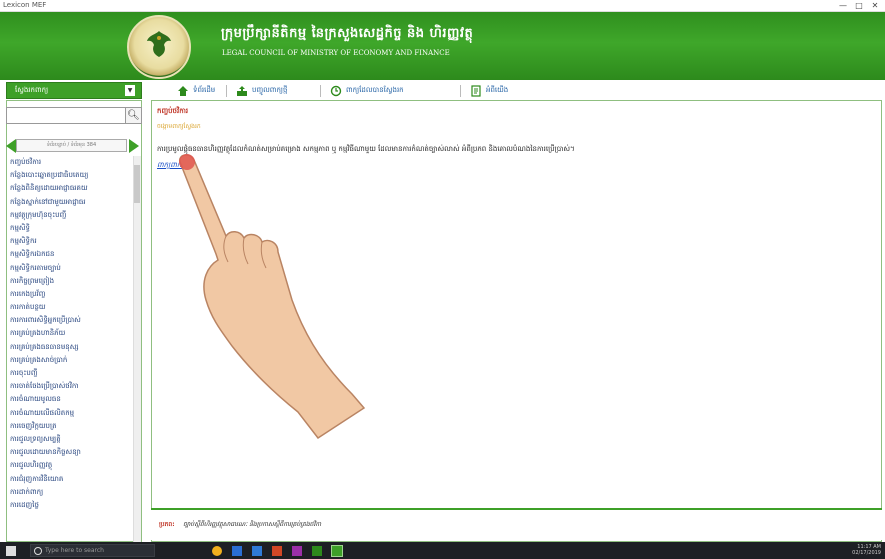  Describe the element at coordinates (72, 320) in the screenshot. I see `term-list-item: ការការពារសិទ្ធិអ្នកប្រើប្រាស់` at that location.